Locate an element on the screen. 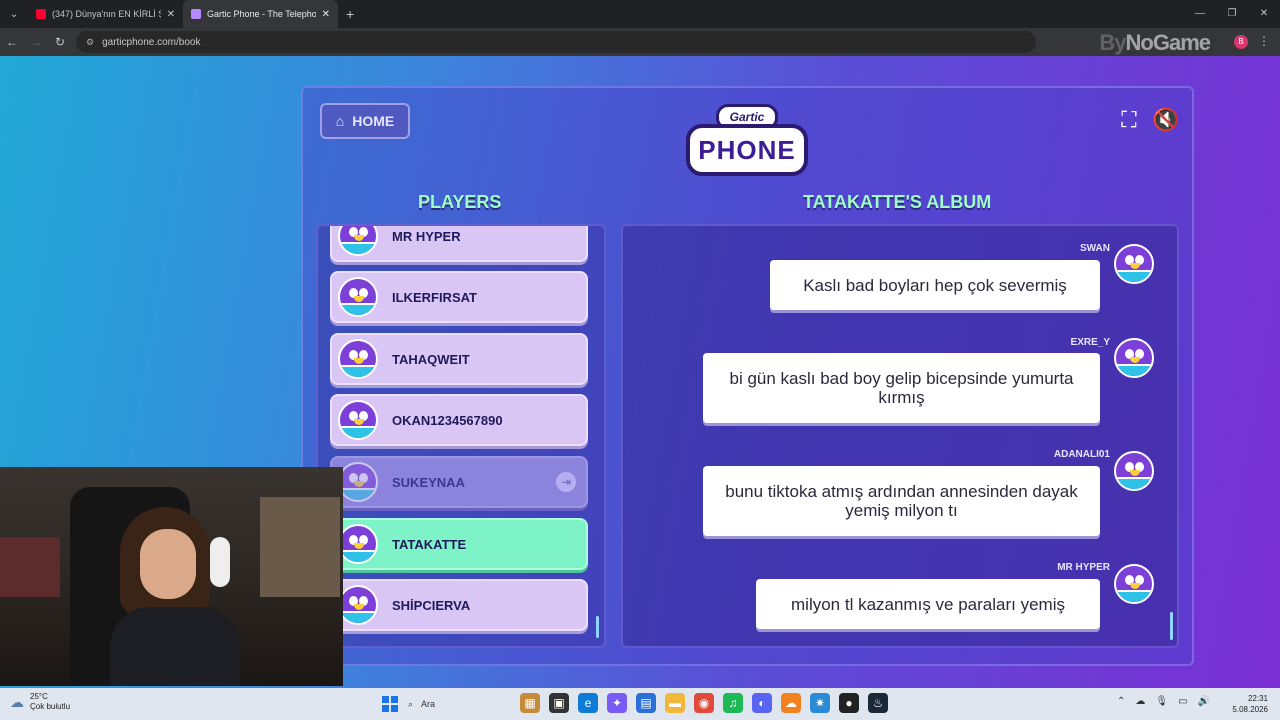 This screenshot has width=1280, height=720. home-button: ⌂ HOME is located at coordinates (365, 121).